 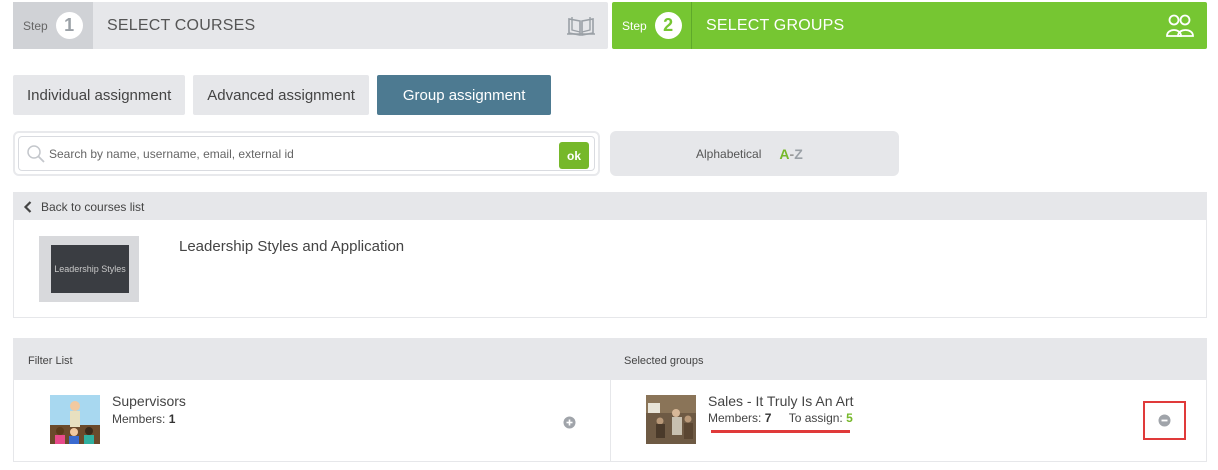 What do you see at coordinates (36, 154) in the screenshot?
I see `search-icon` at bounding box center [36, 154].